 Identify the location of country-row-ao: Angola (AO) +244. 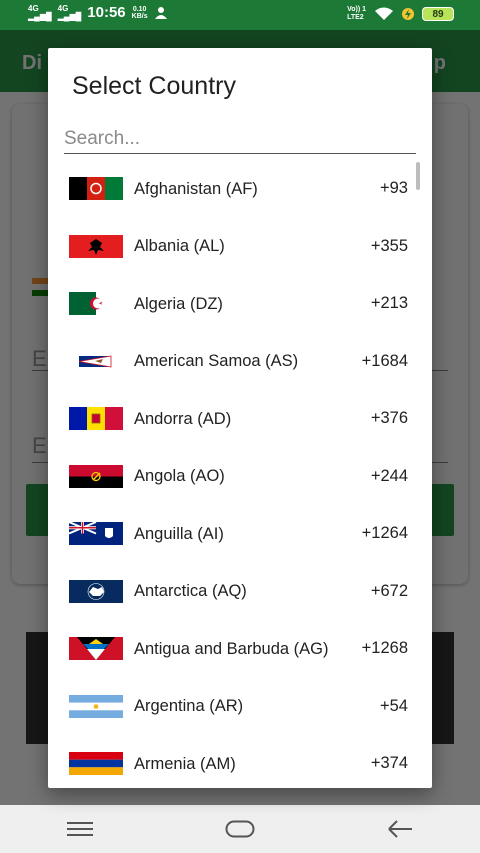
(240, 477).